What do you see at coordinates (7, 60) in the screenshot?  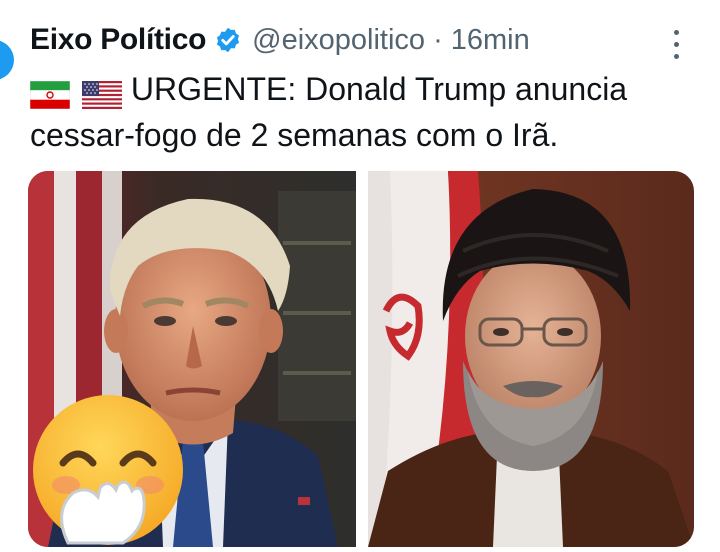 I see `author-avatar` at bounding box center [7, 60].